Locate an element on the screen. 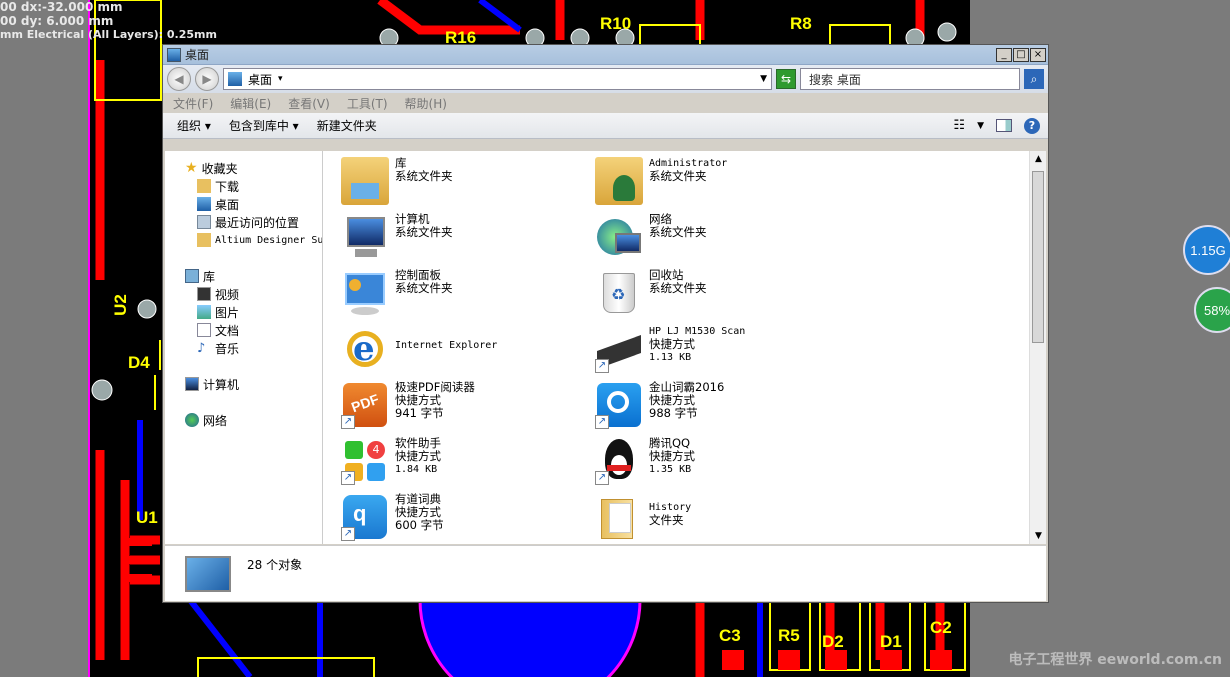 This screenshot has width=1230, height=677. nav-item-videos: 视频 is located at coordinates (243, 294).